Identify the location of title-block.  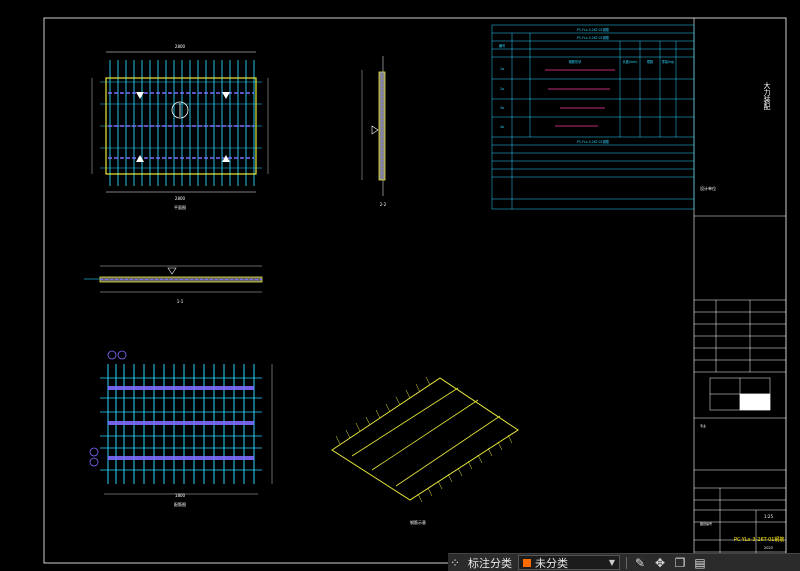
(740, 389).